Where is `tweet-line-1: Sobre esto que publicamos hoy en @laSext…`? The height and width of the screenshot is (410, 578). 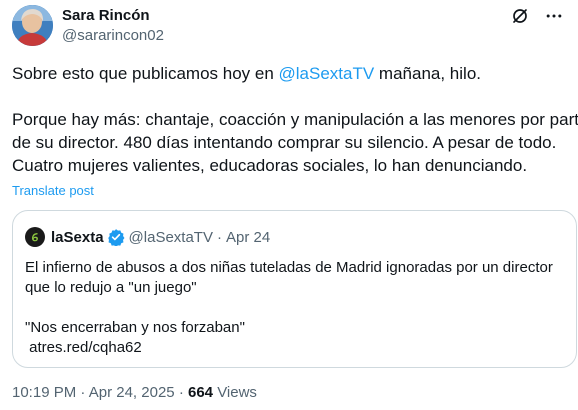 tweet-line-1: Sobre esto que publicamos hoy en @laSext… is located at coordinates (290, 73).